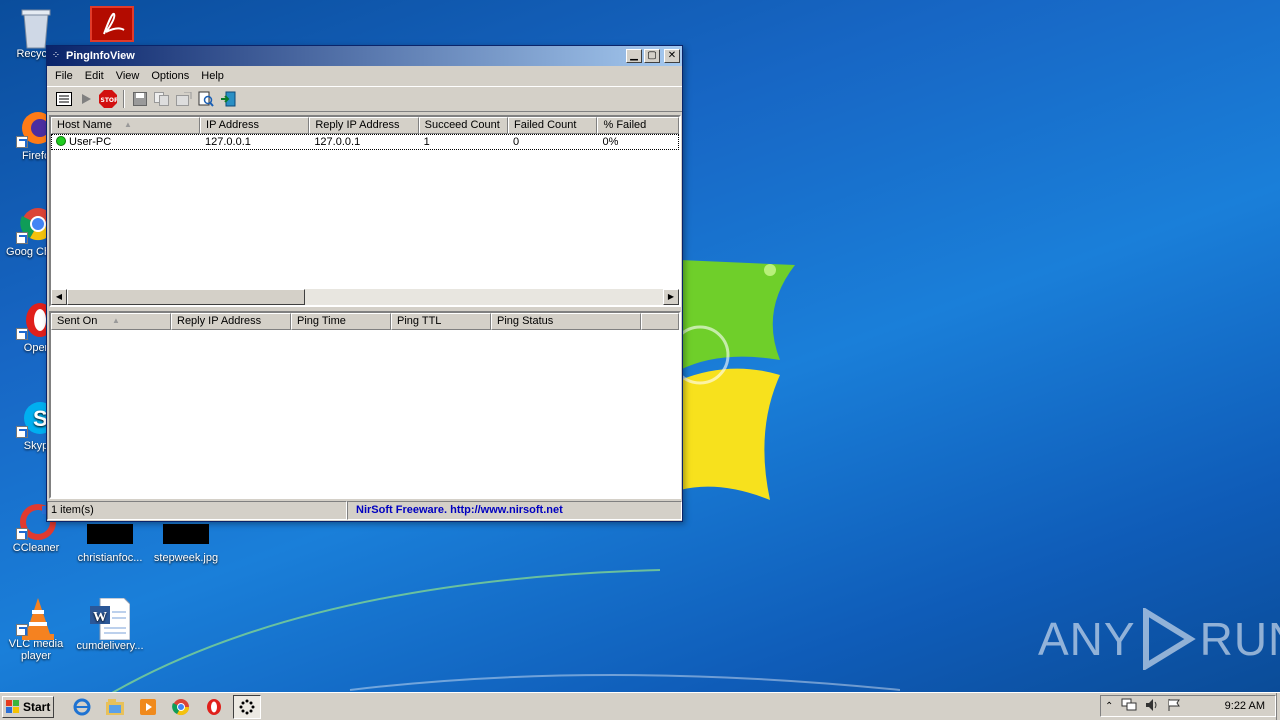 The width and height of the screenshot is (1280, 720). What do you see at coordinates (634, 56) in the screenshot?
I see `minimize-button: ▁` at bounding box center [634, 56].